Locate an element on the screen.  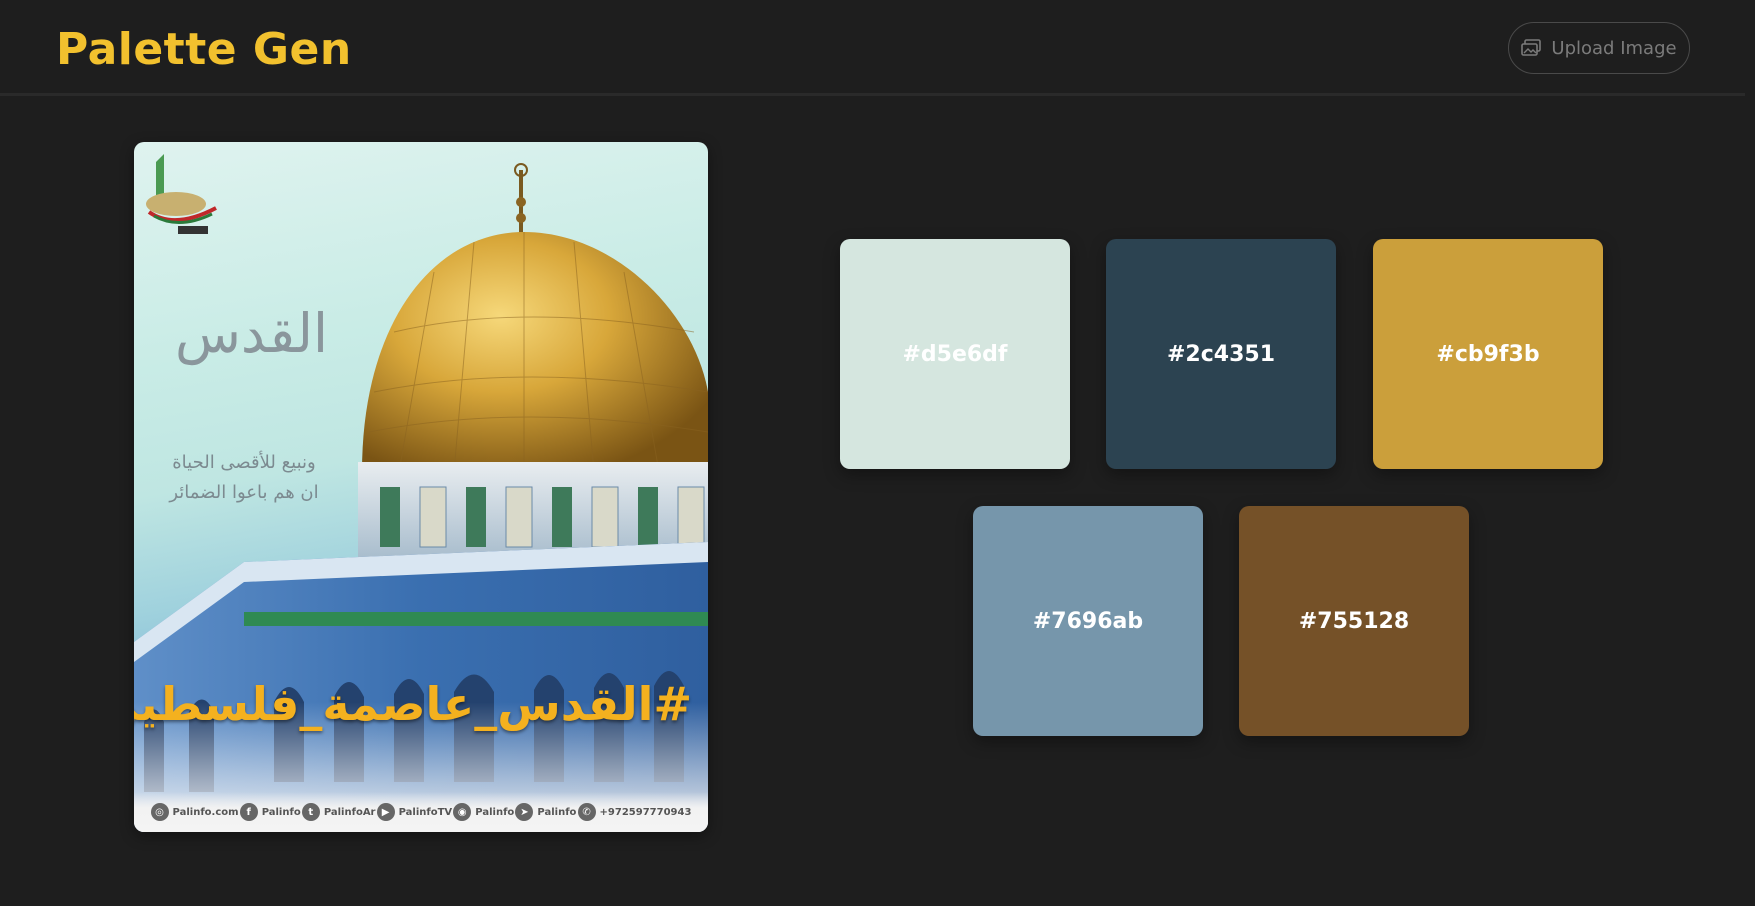
telegram-icon: ➤ is located at coordinates (524, 812).